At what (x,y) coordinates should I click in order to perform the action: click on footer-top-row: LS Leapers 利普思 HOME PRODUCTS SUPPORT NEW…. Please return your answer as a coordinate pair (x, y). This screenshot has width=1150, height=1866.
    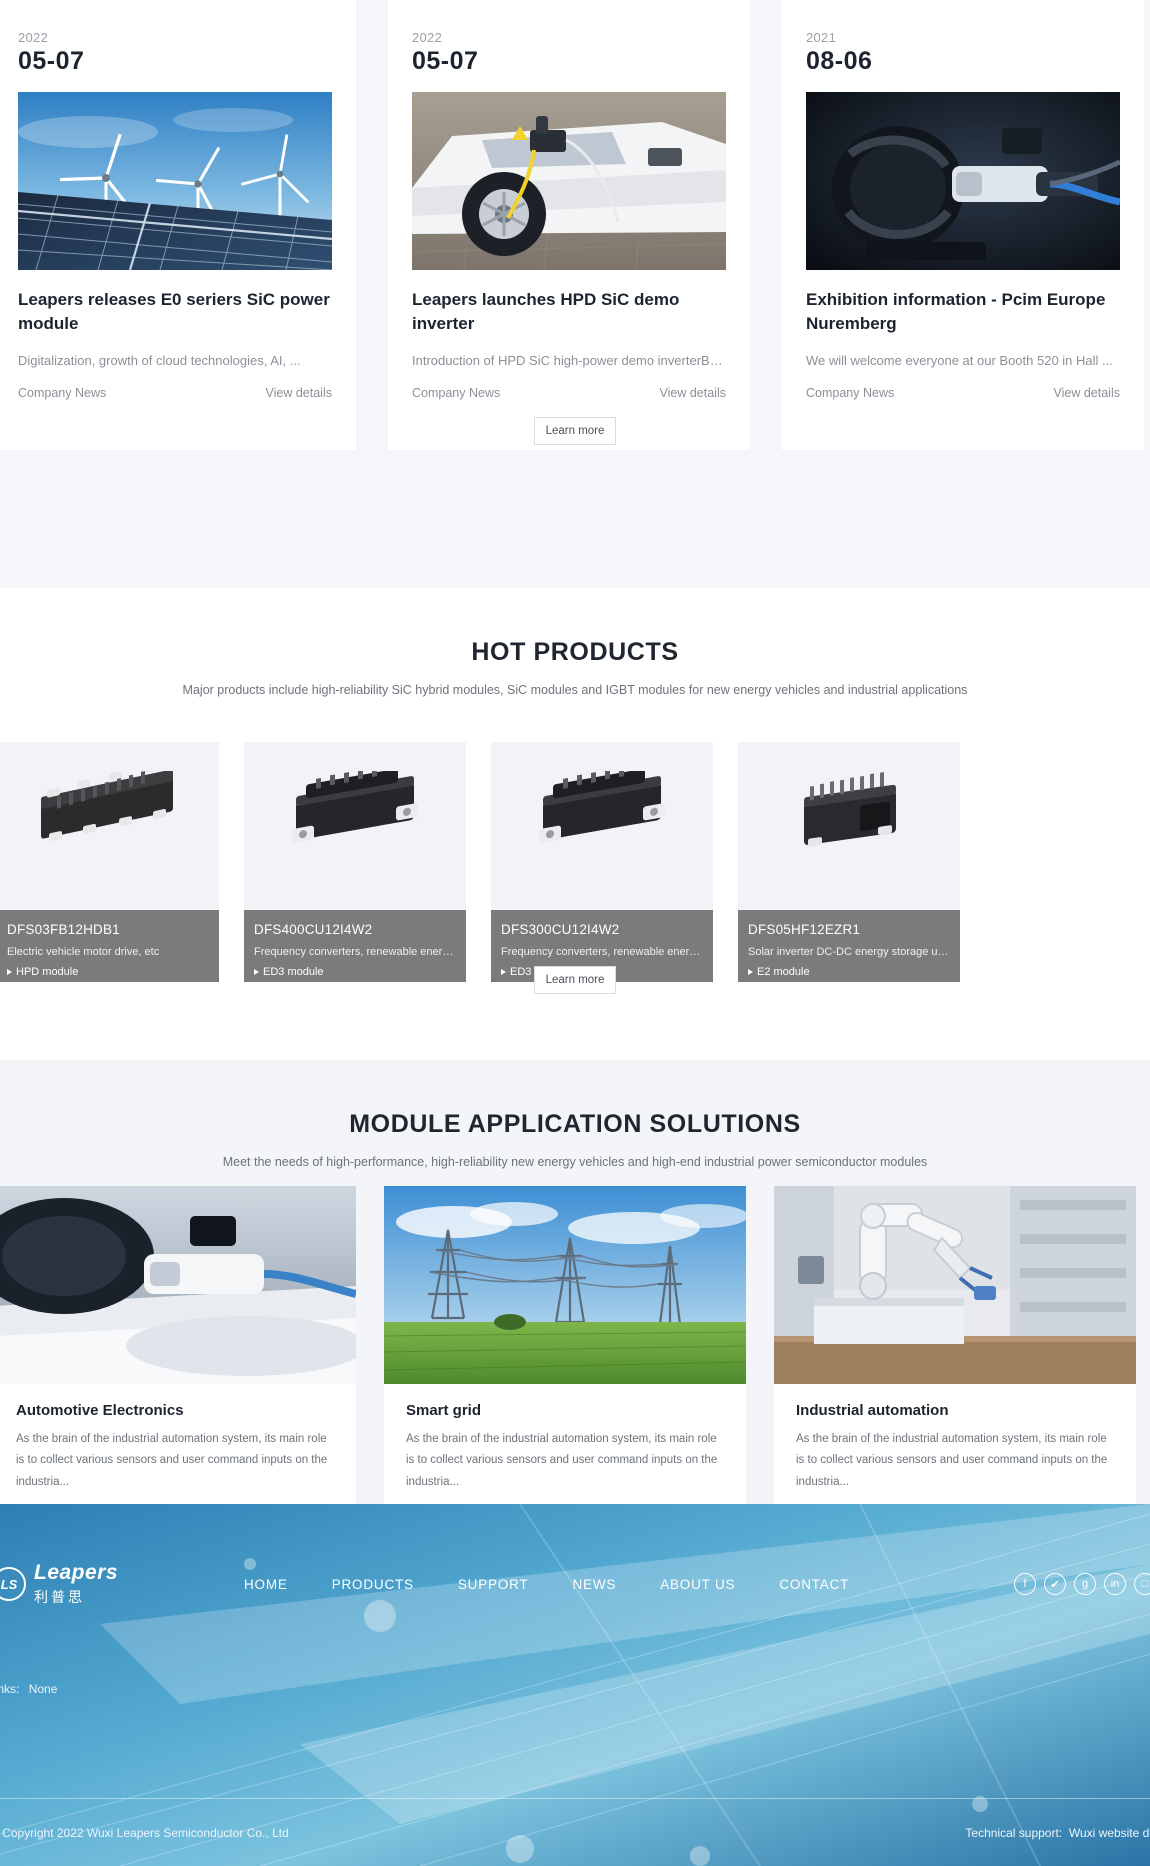
    Looking at the image, I should click on (575, 1564).